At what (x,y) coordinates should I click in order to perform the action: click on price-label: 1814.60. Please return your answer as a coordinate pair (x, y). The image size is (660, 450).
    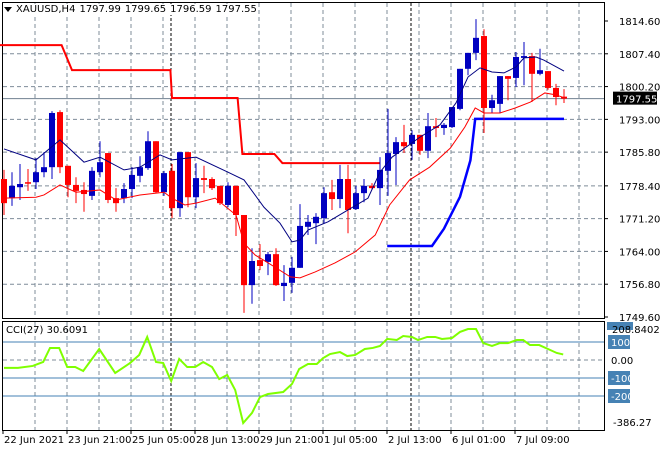
    Looking at the image, I should click on (639, 22).